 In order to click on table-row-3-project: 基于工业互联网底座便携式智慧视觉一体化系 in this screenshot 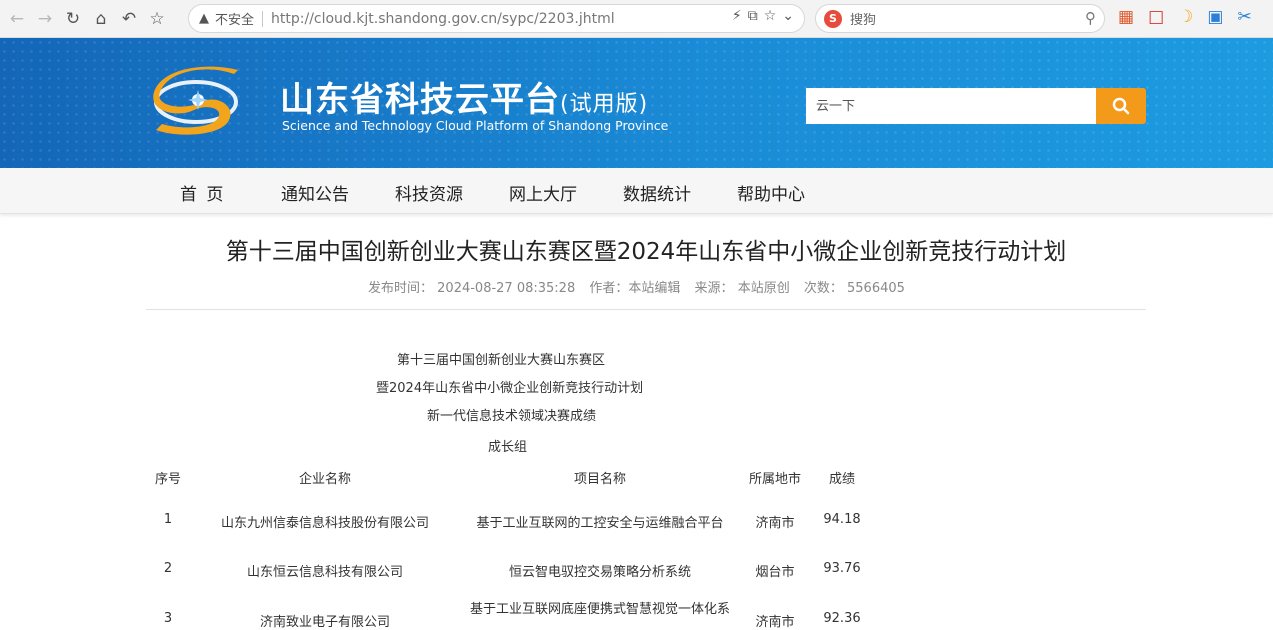, I will do `click(599, 609)`.